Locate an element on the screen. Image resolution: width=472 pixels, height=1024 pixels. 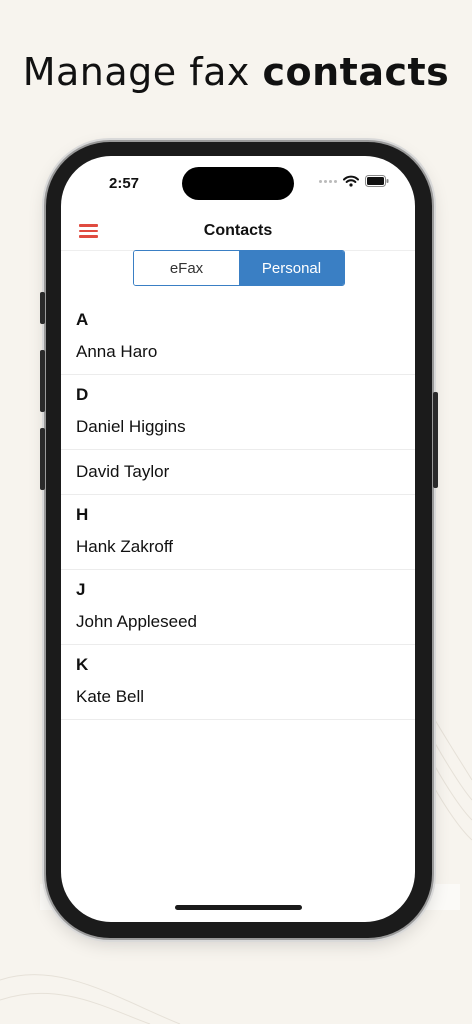
volume-down-button is located at coordinates (42, 459).